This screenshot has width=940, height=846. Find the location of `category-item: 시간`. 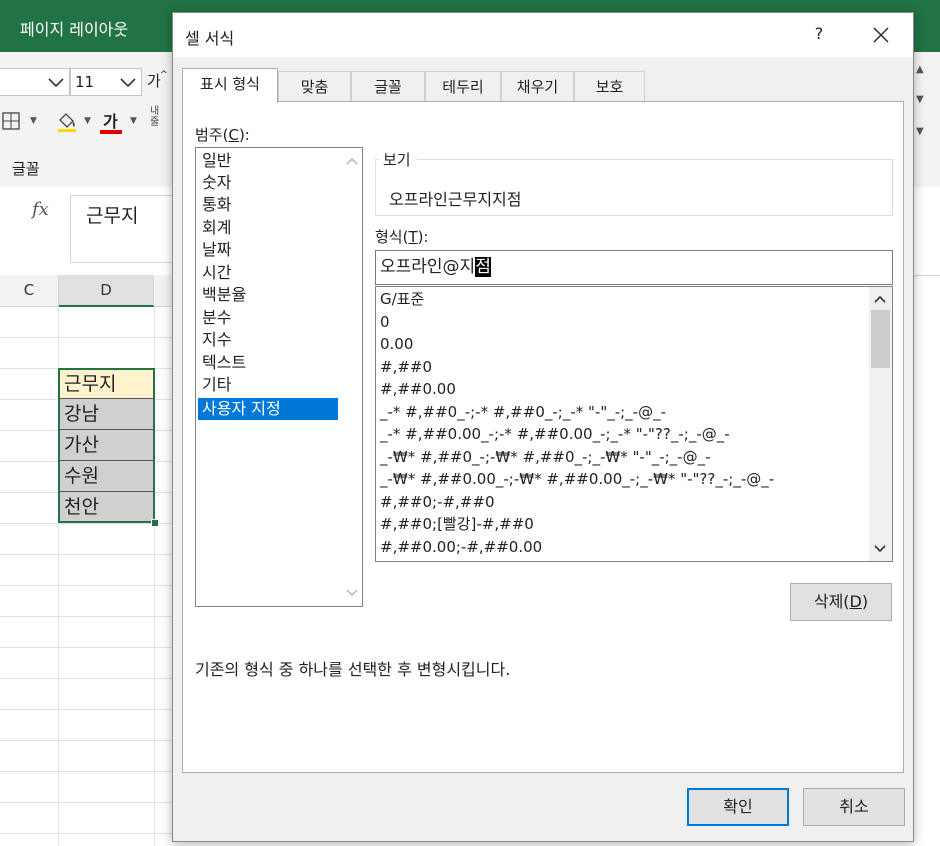

category-item: 시간 is located at coordinates (268, 273).